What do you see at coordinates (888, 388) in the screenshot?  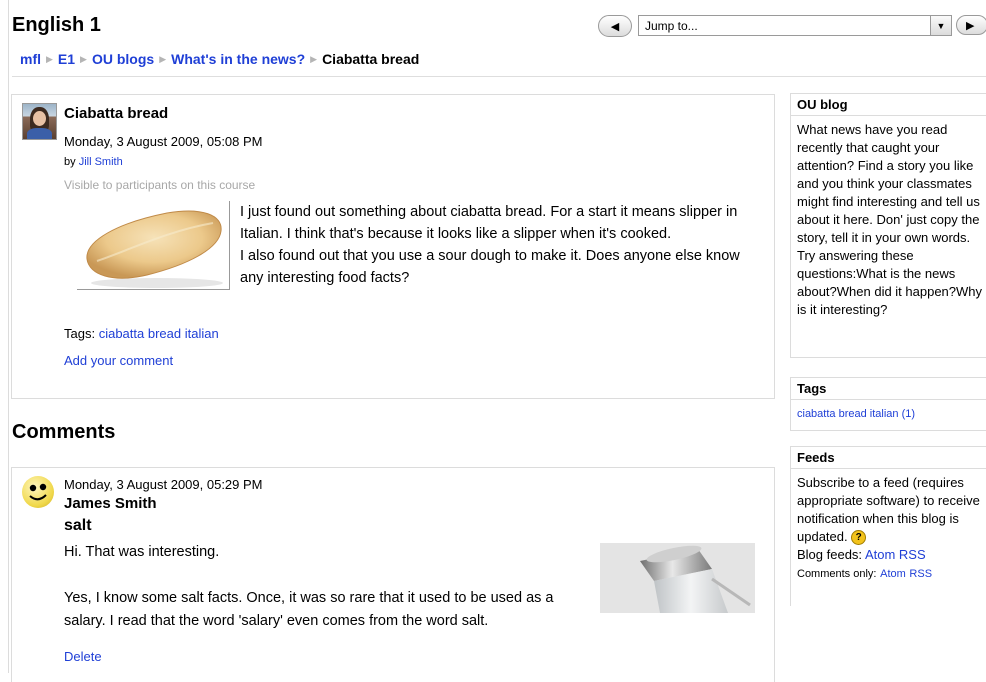 I see `tags-block-title: Tags` at bounding box center [888, 388].